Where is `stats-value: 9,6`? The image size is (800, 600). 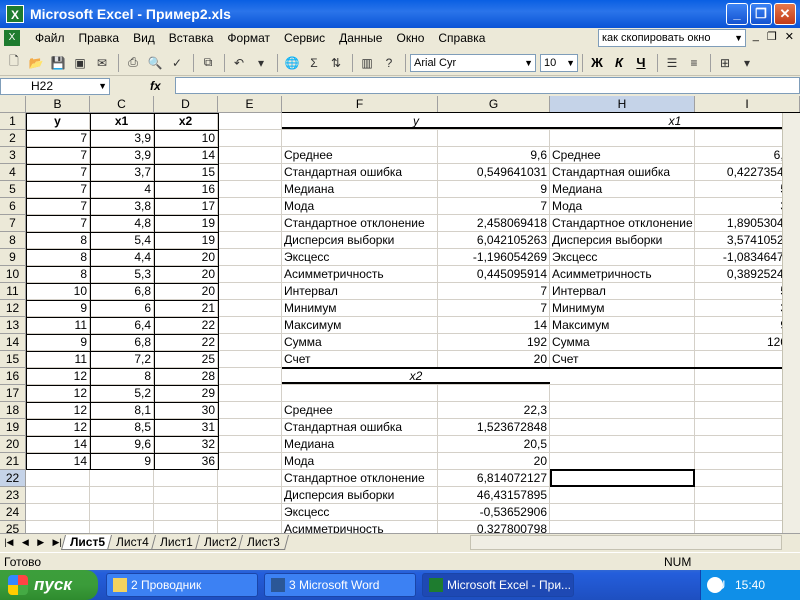
stats-value: 9,6 is located at coordinates (493, 155).